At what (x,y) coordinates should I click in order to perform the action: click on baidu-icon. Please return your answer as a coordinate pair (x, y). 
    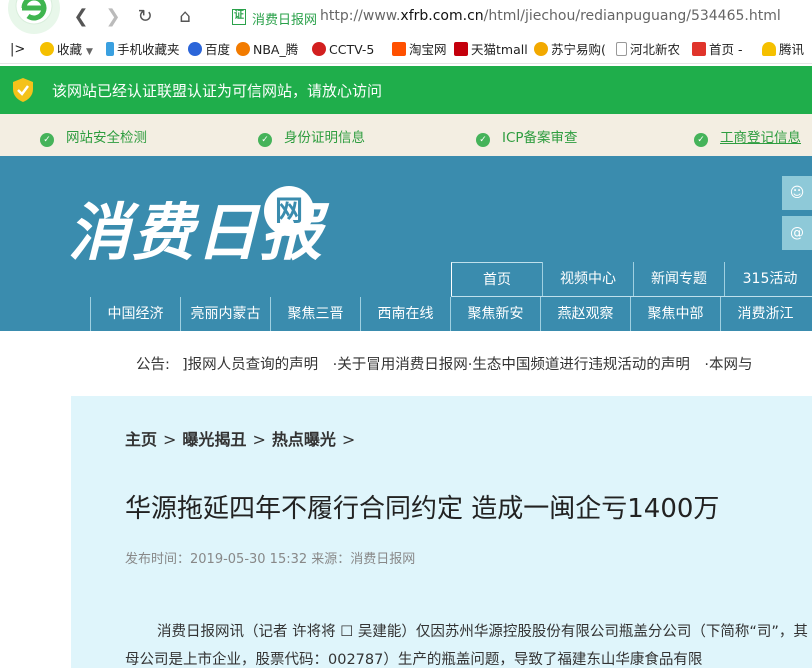
    Looking at the image, I should click on (195, 49).